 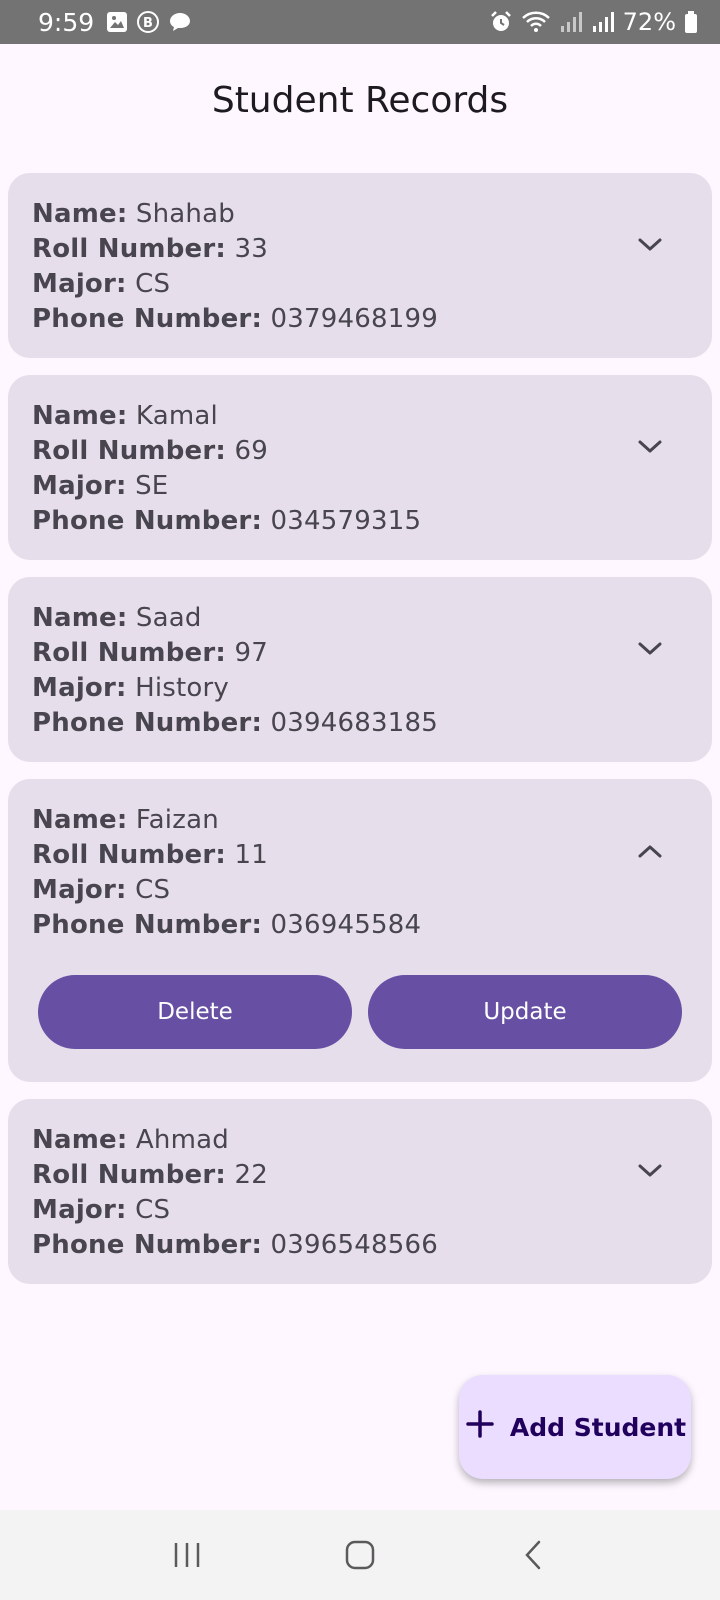 I want to click on student-phone-field: Phone Number: 0379468199, so click(x=360, y=319).